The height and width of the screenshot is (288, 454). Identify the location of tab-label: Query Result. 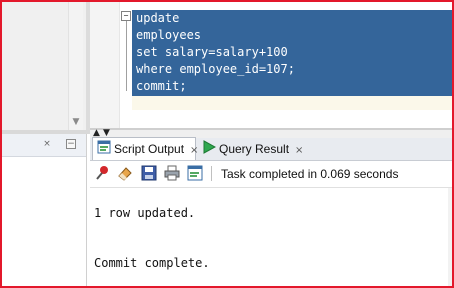
(254, 149).